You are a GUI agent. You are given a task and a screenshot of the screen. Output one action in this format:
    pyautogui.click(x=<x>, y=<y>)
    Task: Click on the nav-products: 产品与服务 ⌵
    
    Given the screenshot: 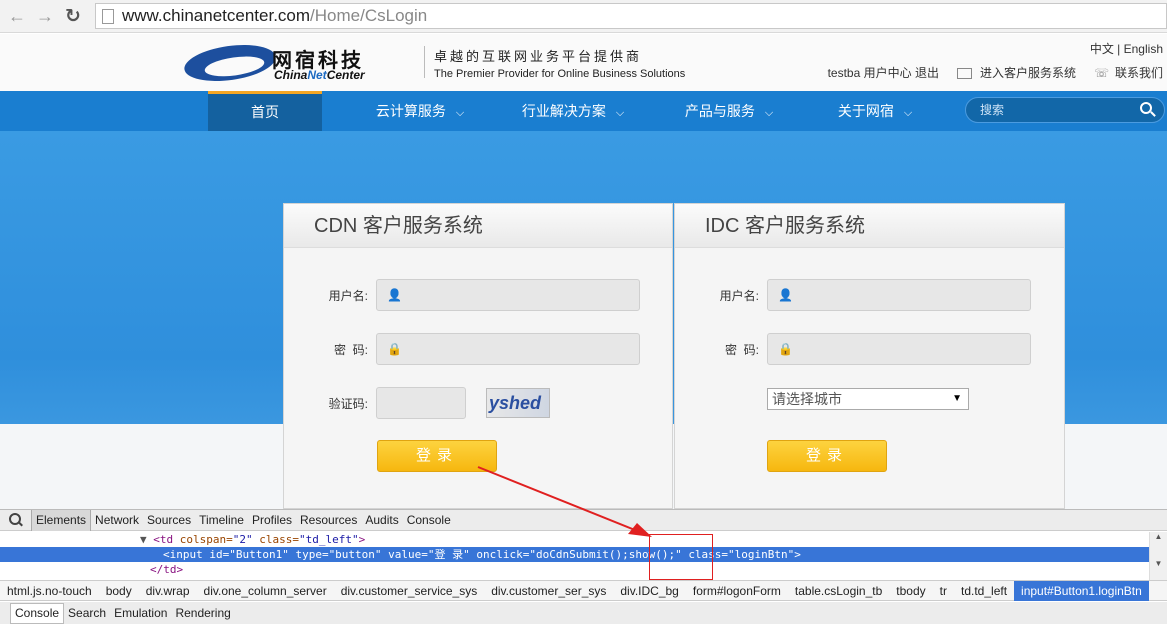 What is the action you would take?
    pyautogui.click(x=729, y=111)
    